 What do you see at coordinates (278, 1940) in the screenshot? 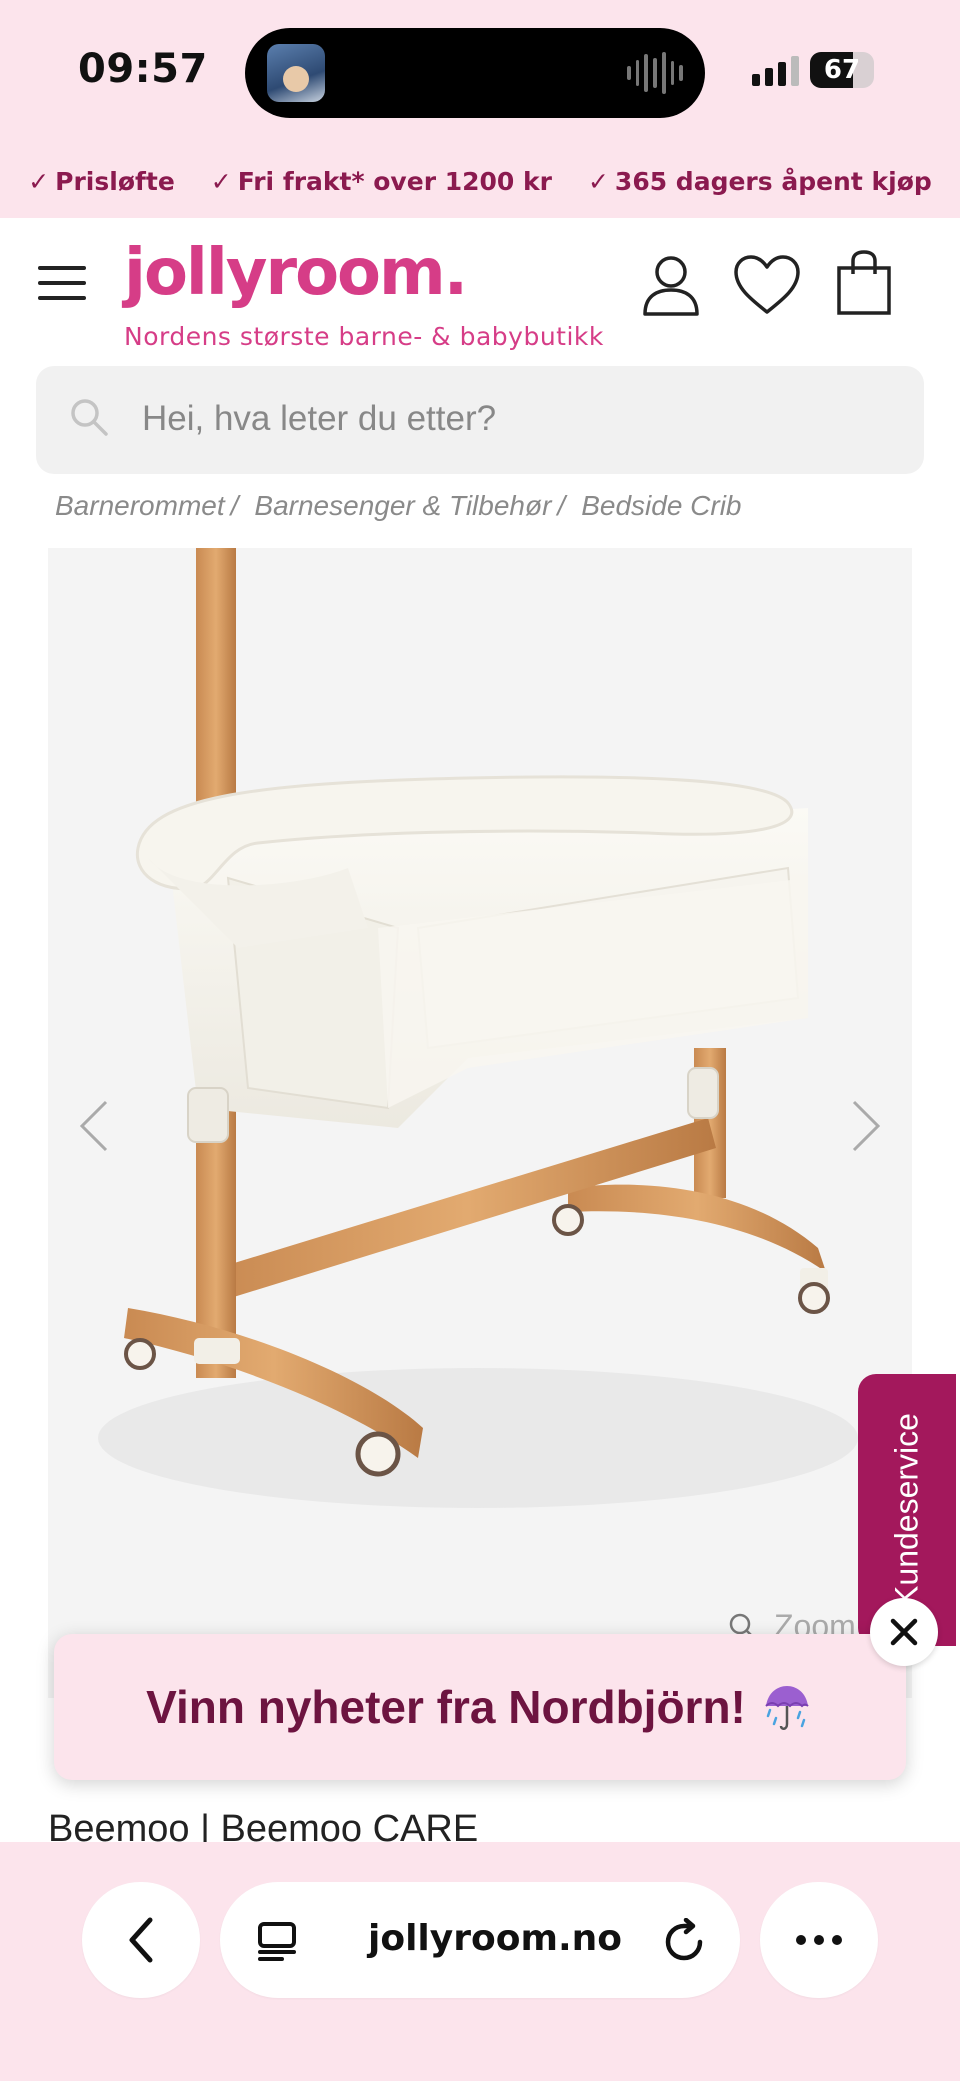
I see `page-menu-icon` at bounding box center [278, 1940].